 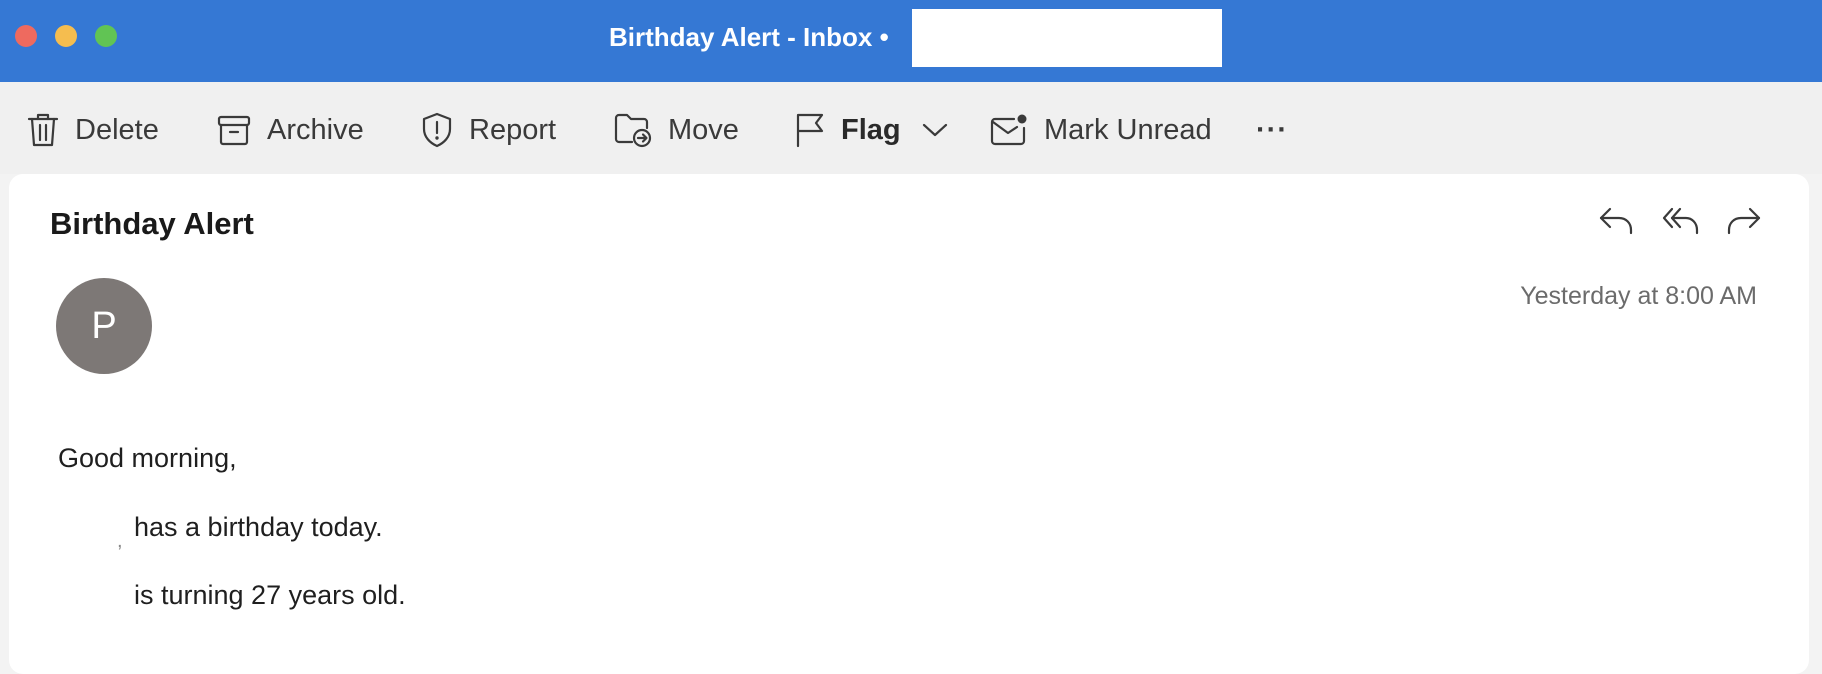 I want to click on redaction-remnant: ,, so click(x=120, y=541).